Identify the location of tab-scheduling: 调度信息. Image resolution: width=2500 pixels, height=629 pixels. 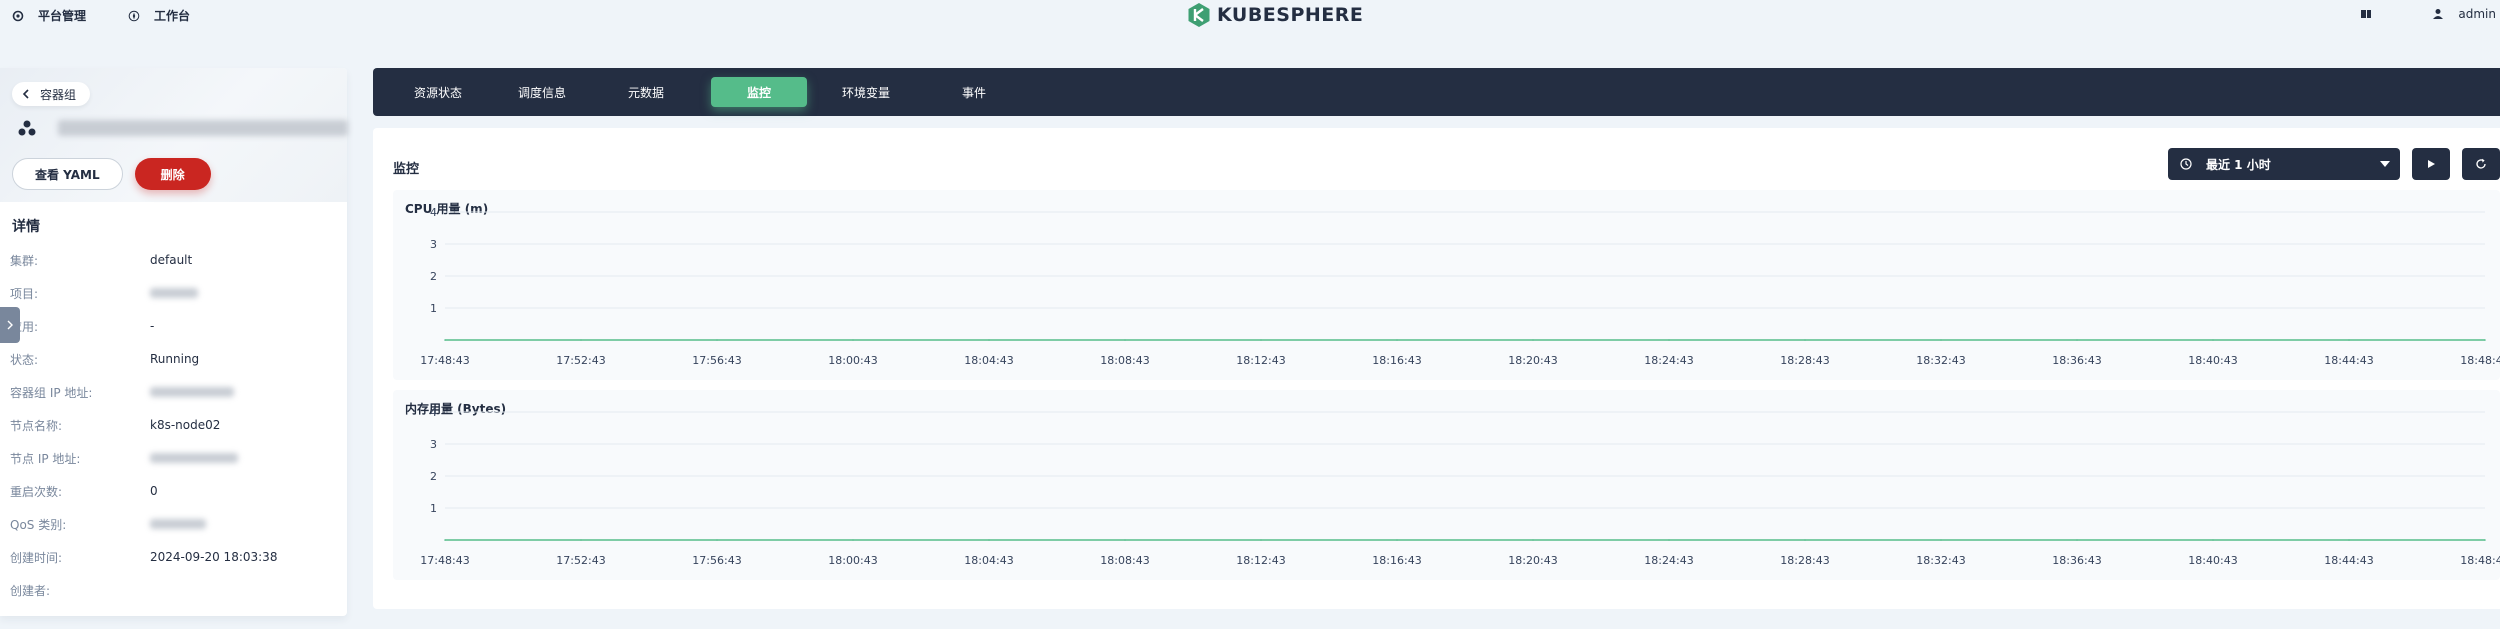
(542, 92).